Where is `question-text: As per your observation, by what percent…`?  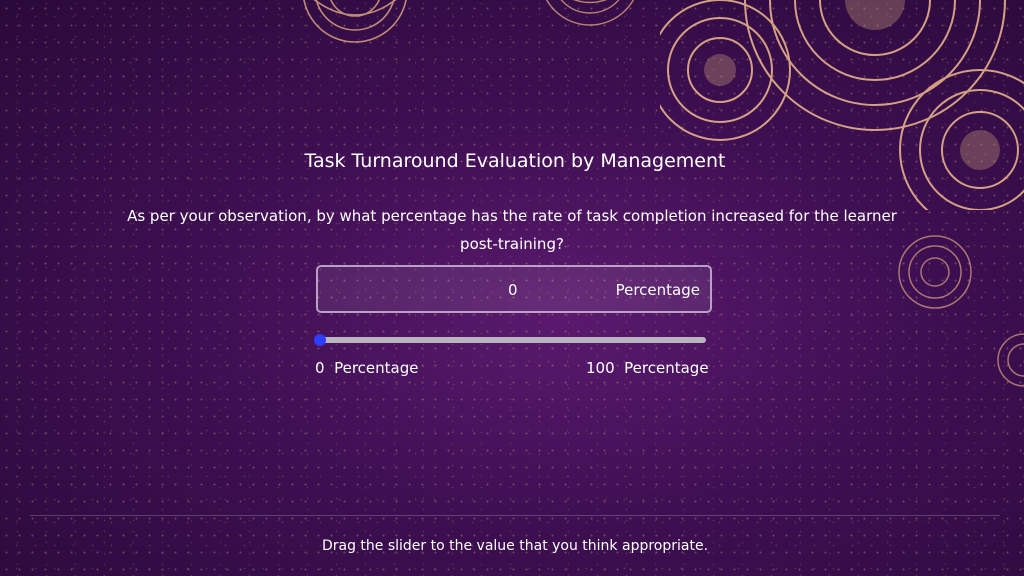 question-text: As per your observation, by what percent… is located at coordinates (512, 230).